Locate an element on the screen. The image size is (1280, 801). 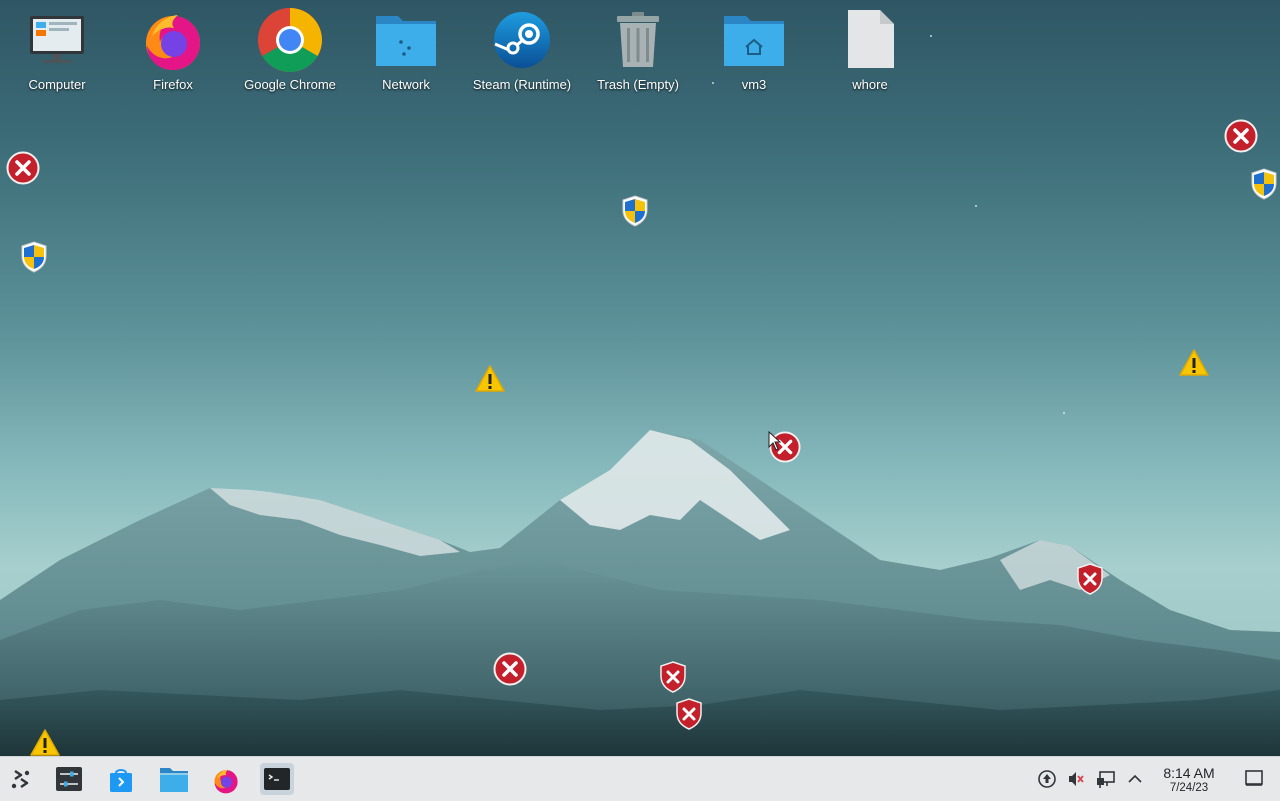
taskbar-dolphin is located at coordinates (173, 779).